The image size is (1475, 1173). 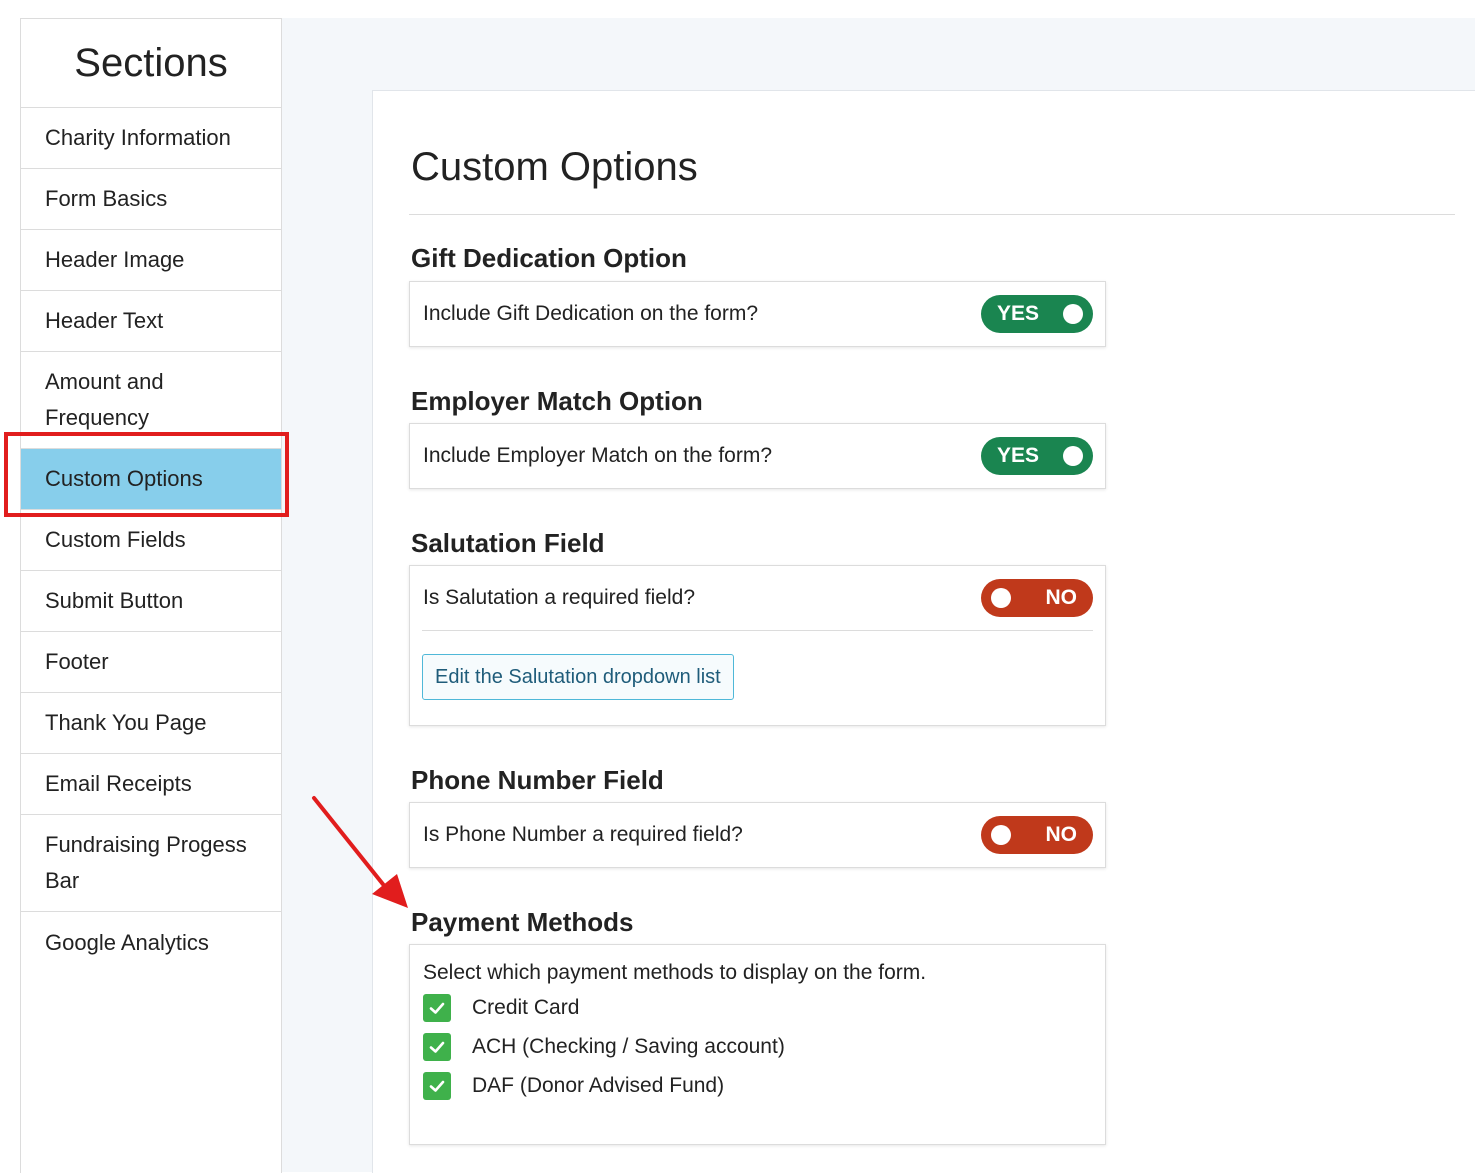 What do you see at coordinates (151, 784) in the screenshot?
I see `sidebar-item-email-receipts: Email Receipts` at bounding box center [151, 784].